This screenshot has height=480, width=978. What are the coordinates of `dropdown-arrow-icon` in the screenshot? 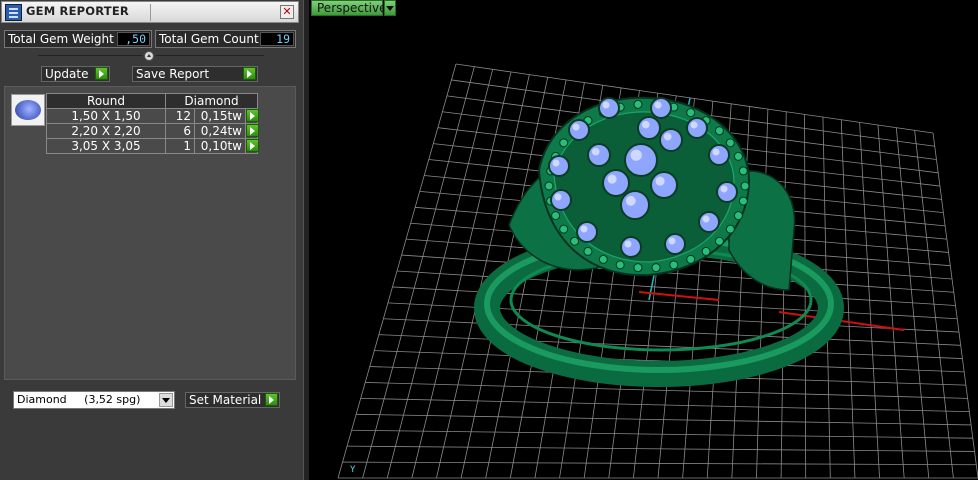 It's located at (166, 400).